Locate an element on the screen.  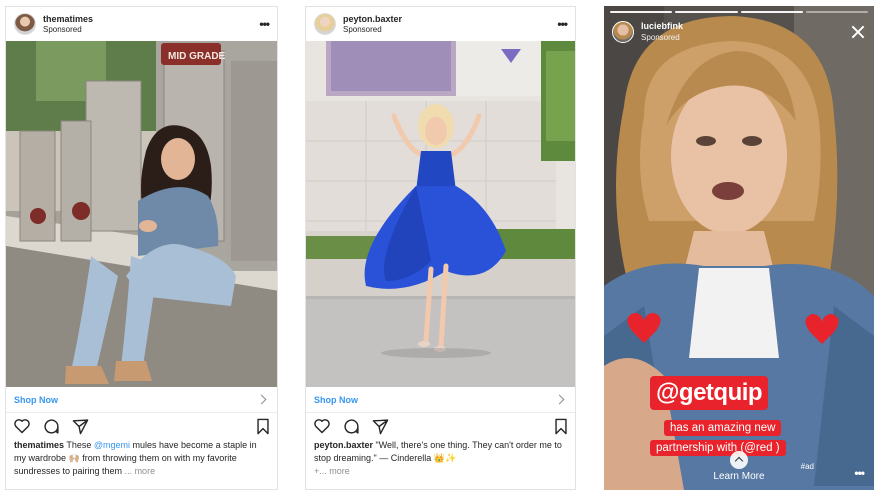
post-author: peyton.baxter Sponsored is located at coordinates (446, 24).